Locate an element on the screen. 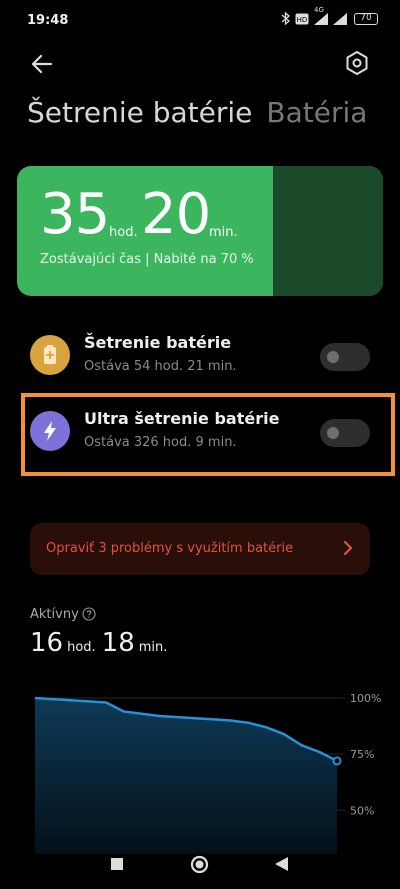 The height and width of the screenshot is (889, 400). chart-y-tick-label: 100% is located at coordinates (365, 698).